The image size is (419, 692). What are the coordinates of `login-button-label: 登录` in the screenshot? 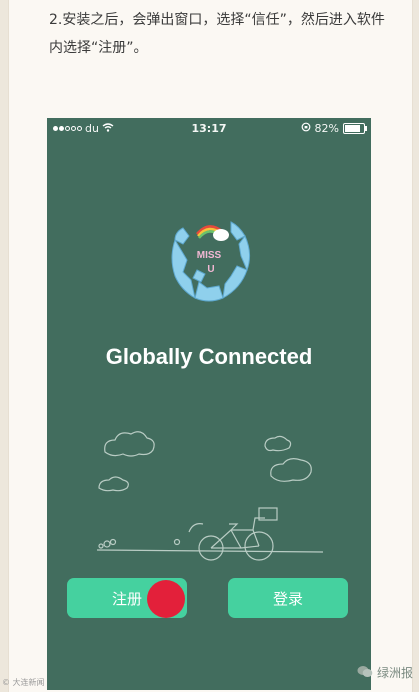 It's located at (287, 598).